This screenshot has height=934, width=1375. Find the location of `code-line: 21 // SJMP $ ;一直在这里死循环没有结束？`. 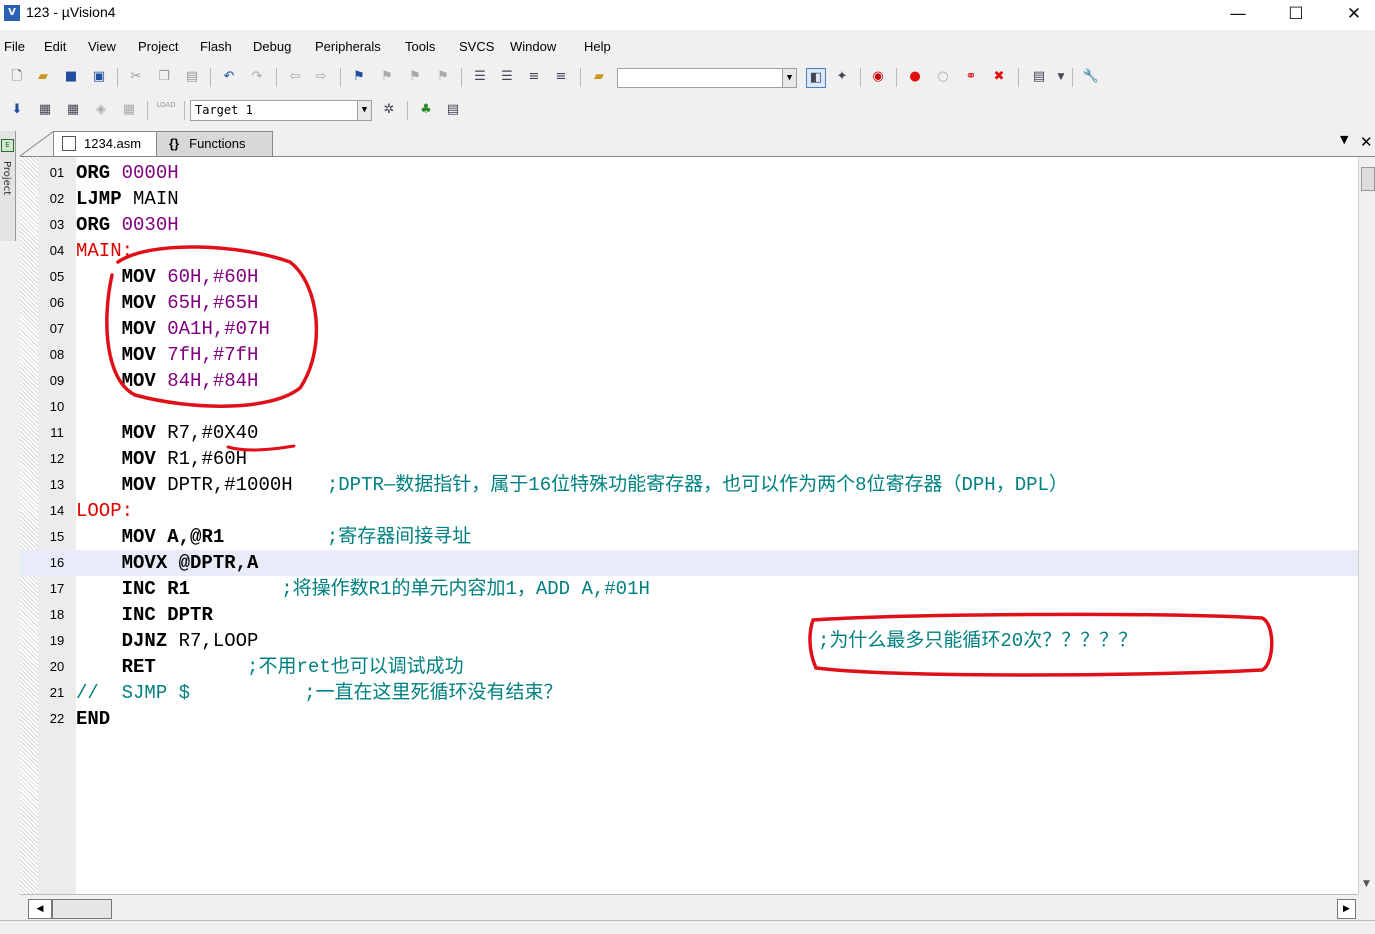

code-line: 21 // SJMP $ ;一直在这里死循环没有结束？ is located at coordinates (689, 693).